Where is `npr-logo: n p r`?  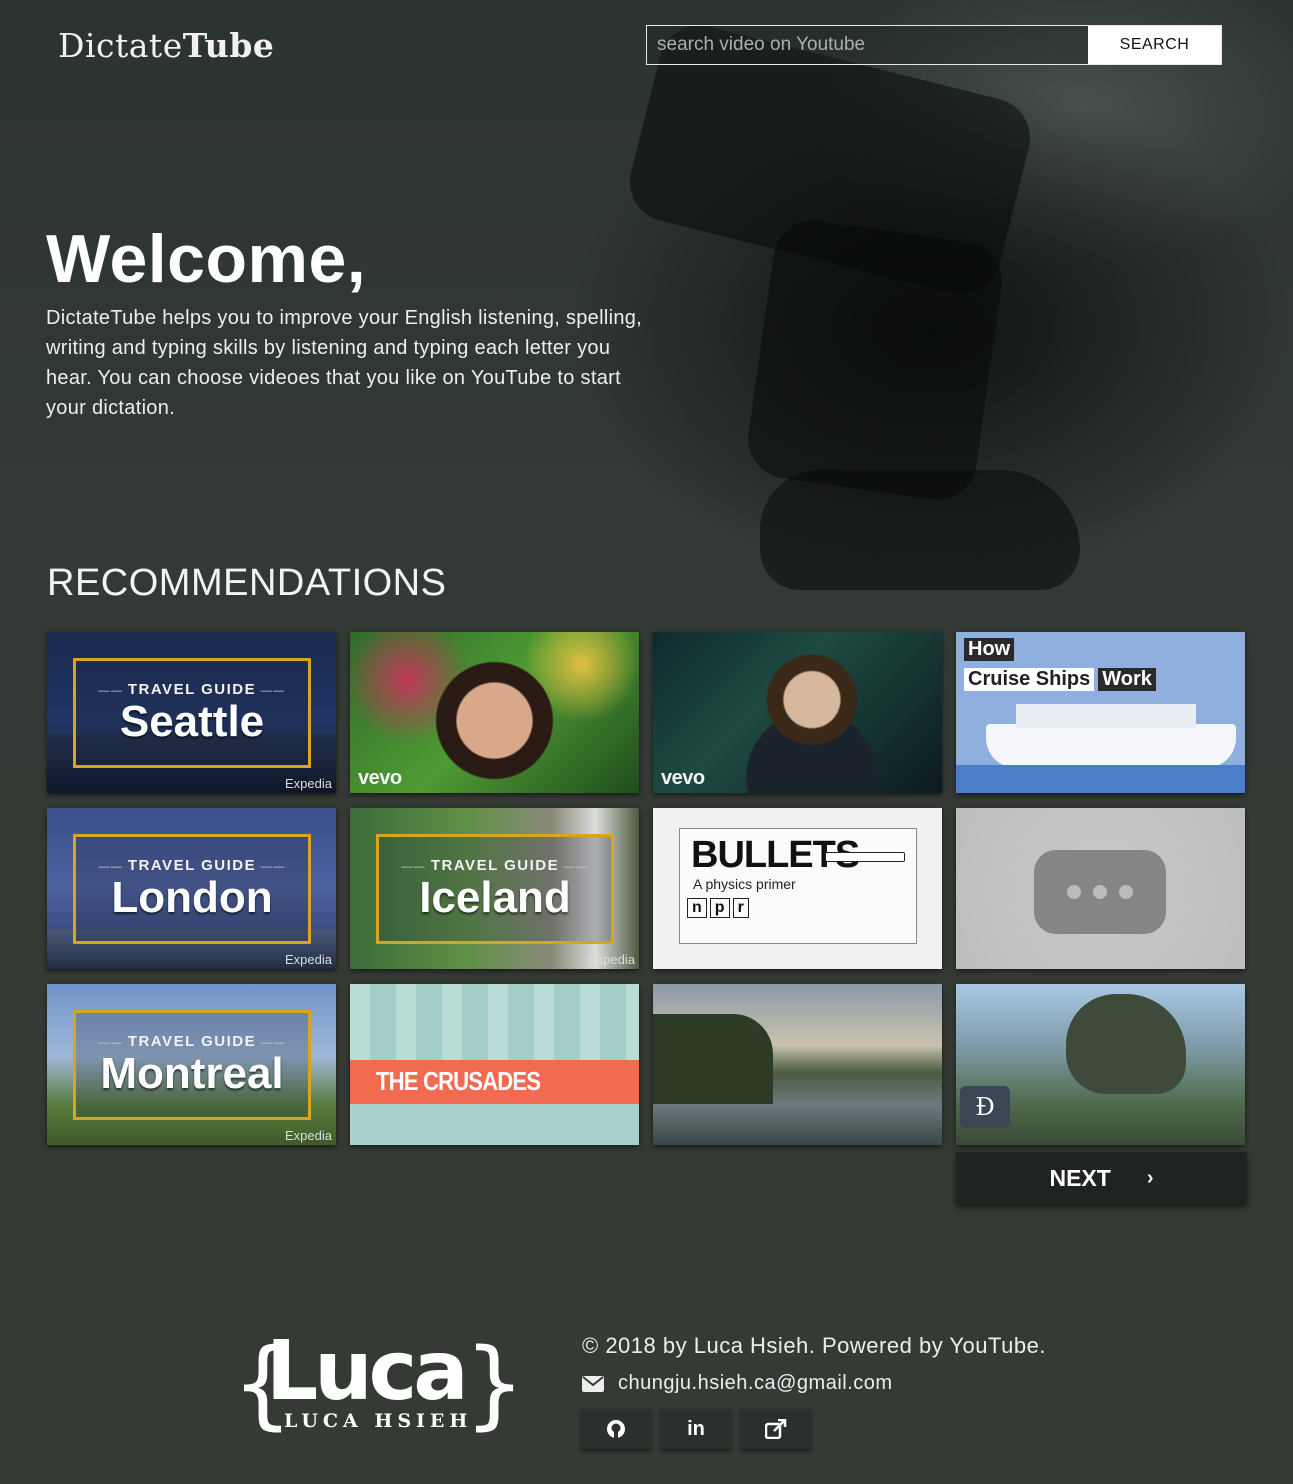
npr-logo: n p r is located at coordinates (718, 908).